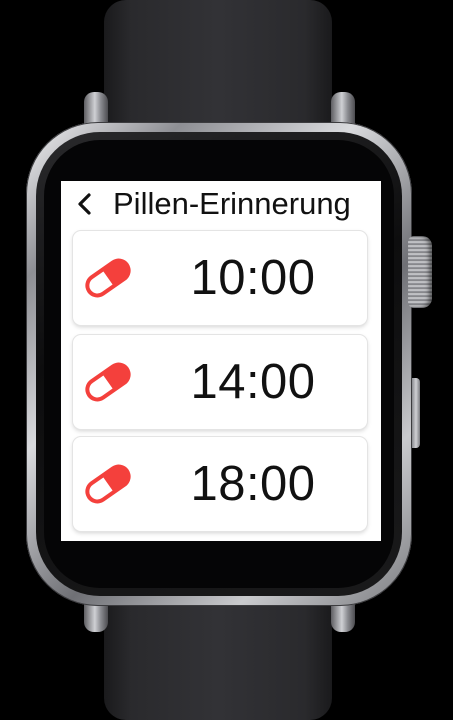 Image resolution: width=453 pixels, height=720 pixels. What do you see at coordinates (232, 203) in the screenshot?
I see `page-title: Pillen-Erinnerung` at bounding box center [232, 203].